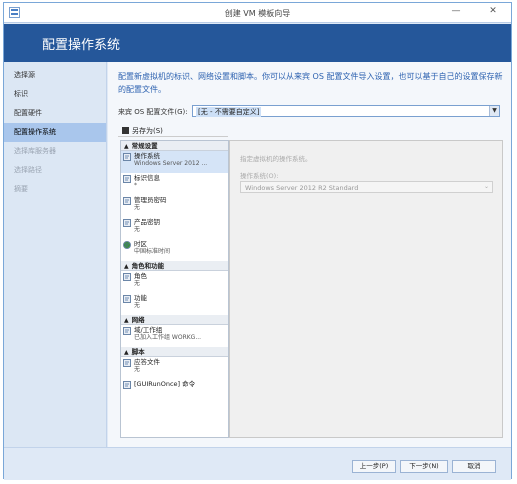 The height and width of the screenshot is (484, 517). Describe the element at coordinates (147, 156) in the screenshot. I see `tree-item-label: 操作系统` at that location.